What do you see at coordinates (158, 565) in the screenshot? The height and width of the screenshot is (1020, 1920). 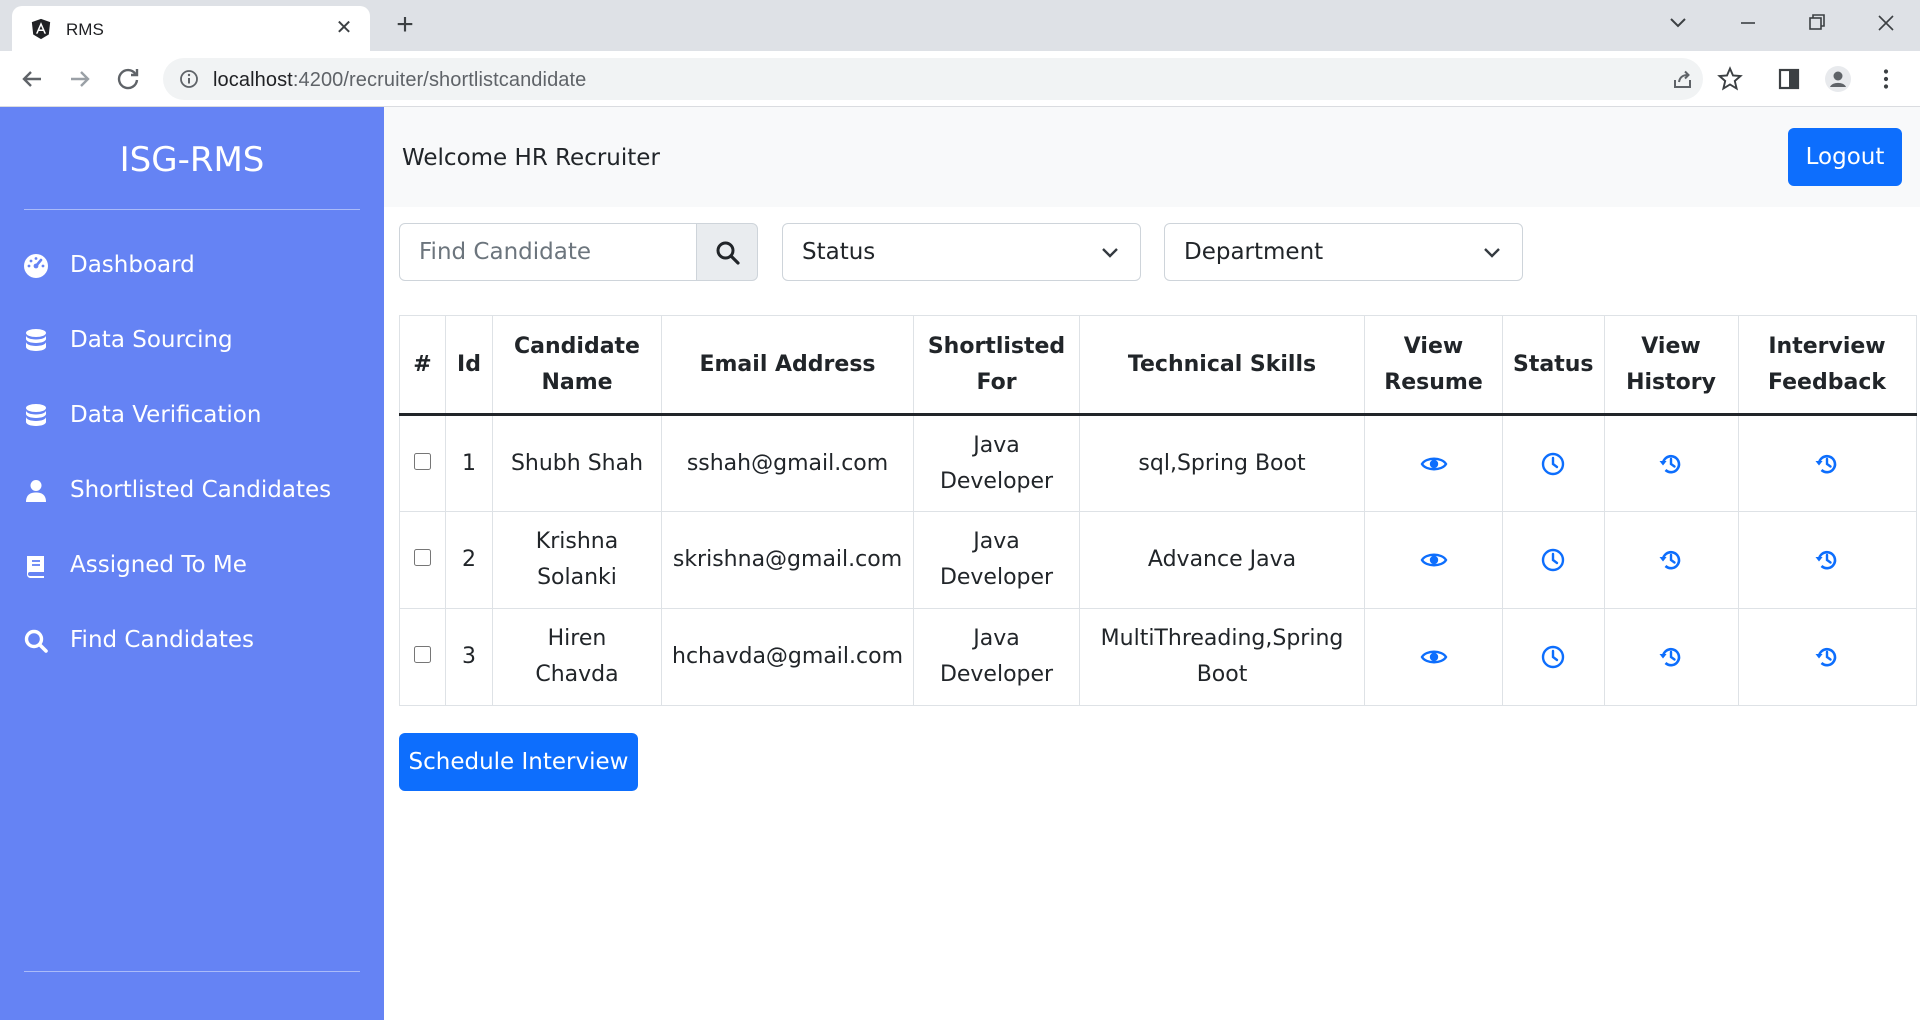 I see `sidebar-item-label: Assigned To Me` at bounding box center [158, 565].